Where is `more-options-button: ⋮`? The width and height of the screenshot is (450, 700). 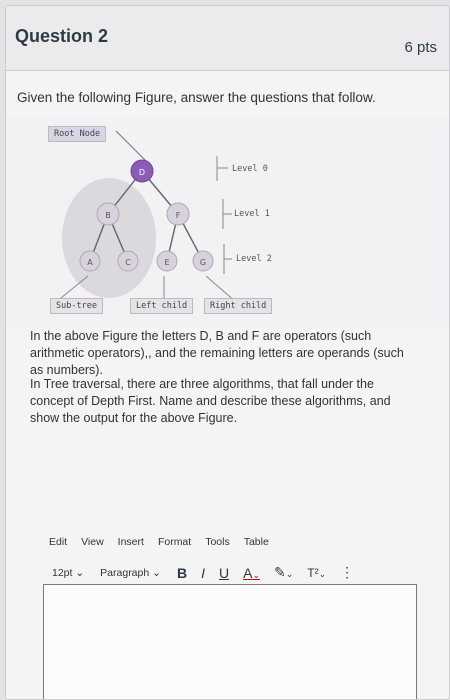
more-options-button: ⋮ is located at coordinates (347, 572).